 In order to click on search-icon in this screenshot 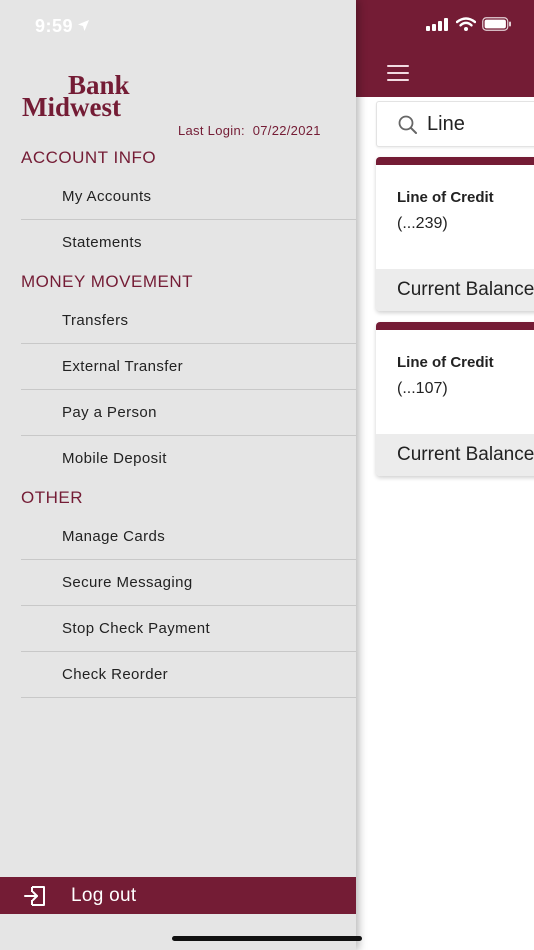, I will do `click(407, 124)`.